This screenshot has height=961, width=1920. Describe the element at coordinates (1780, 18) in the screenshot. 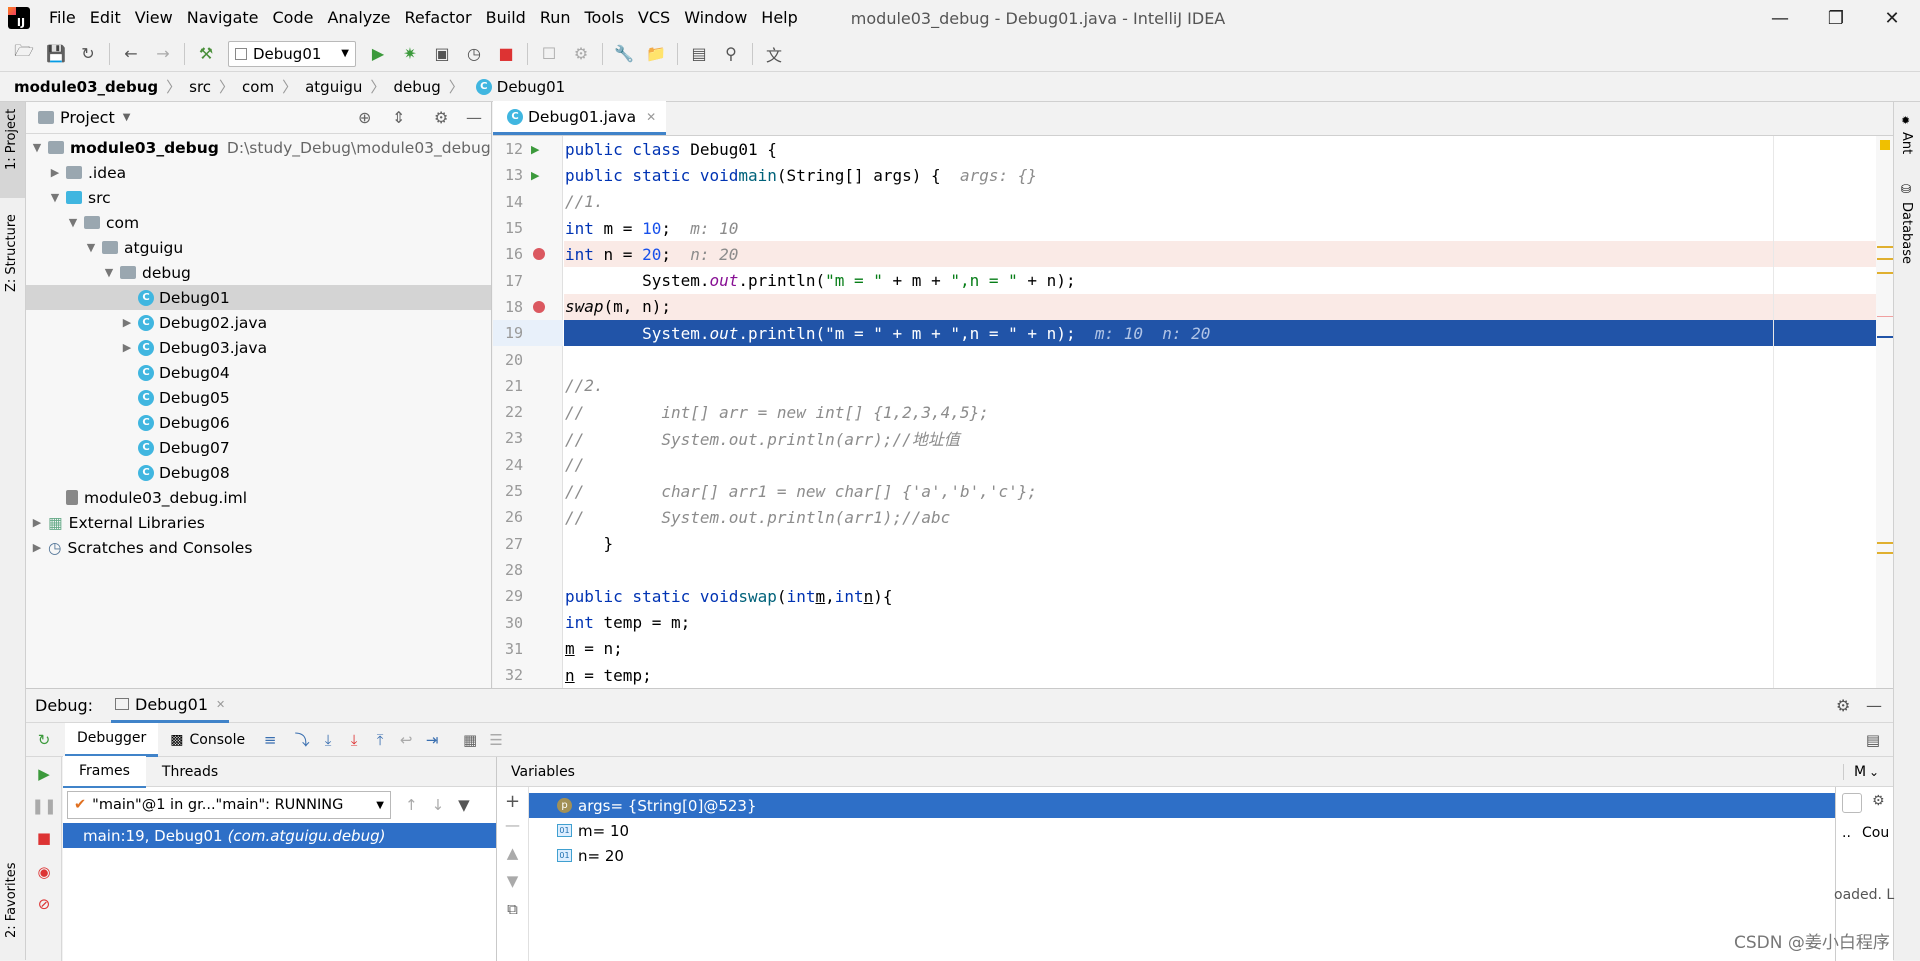

I see `minimize-icon: —` at that location.